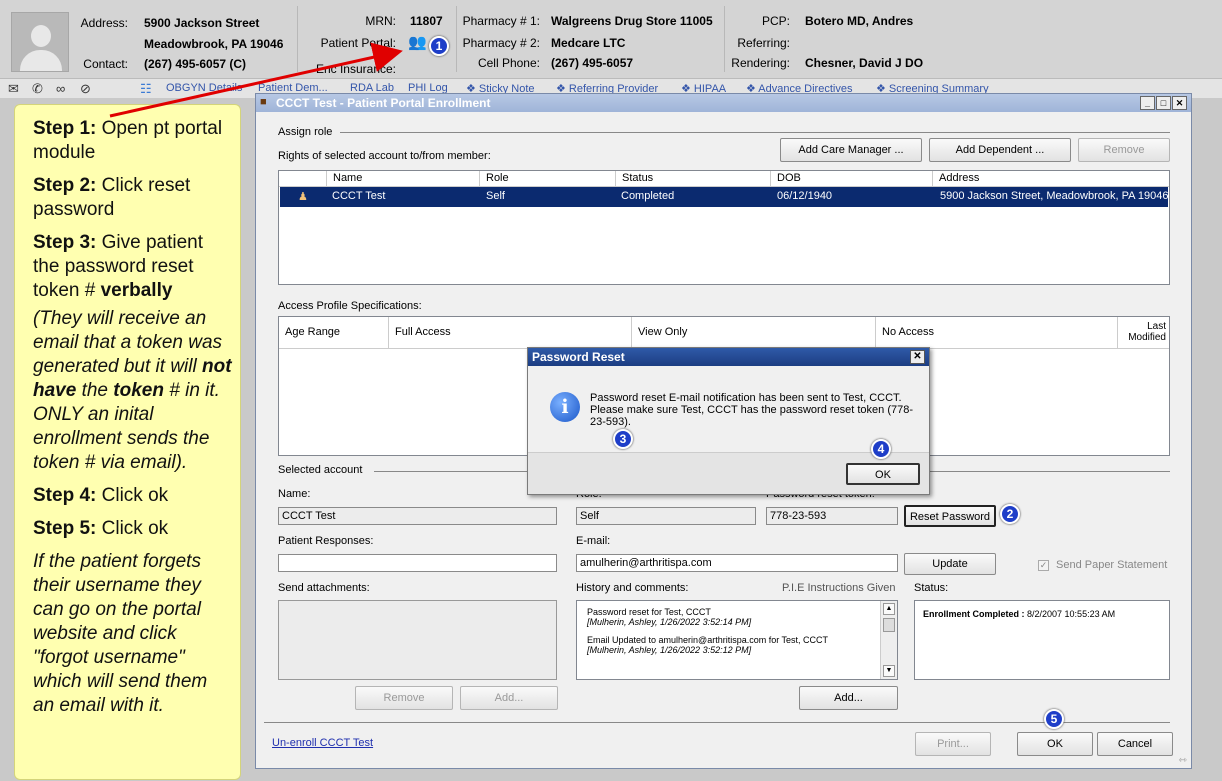 The width and height of the screenshot is (1222, 781). Describe the element at coordinates (256, 80) in the screenshot. I see `red-arrow-icon` at that location.